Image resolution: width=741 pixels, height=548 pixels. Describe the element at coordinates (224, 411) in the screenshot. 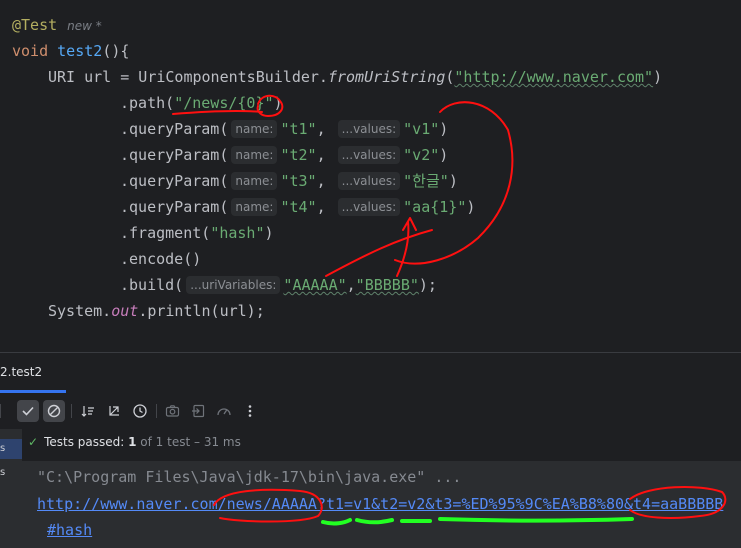

I see `gauge-icon` at that location.